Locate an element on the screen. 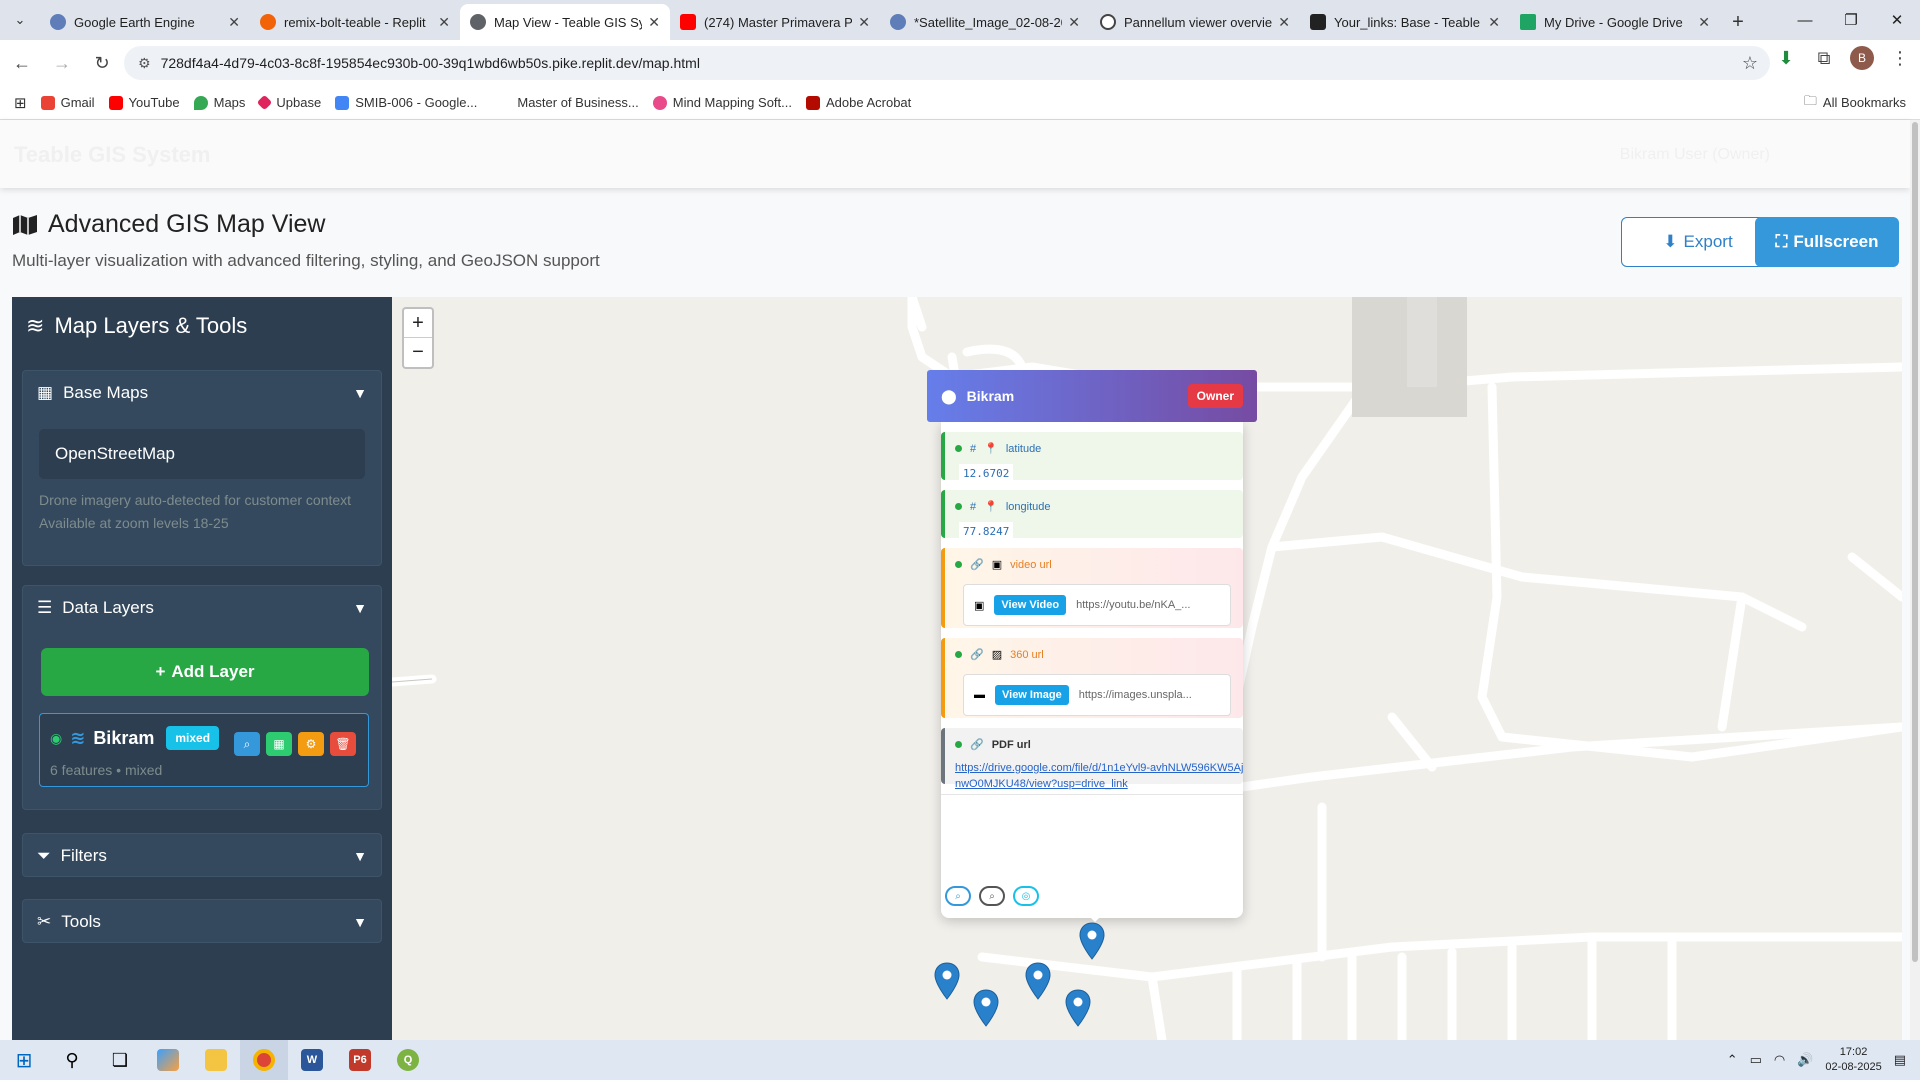  chevron-up-icon: ⌃ is located at coordinates (1732, 1060).